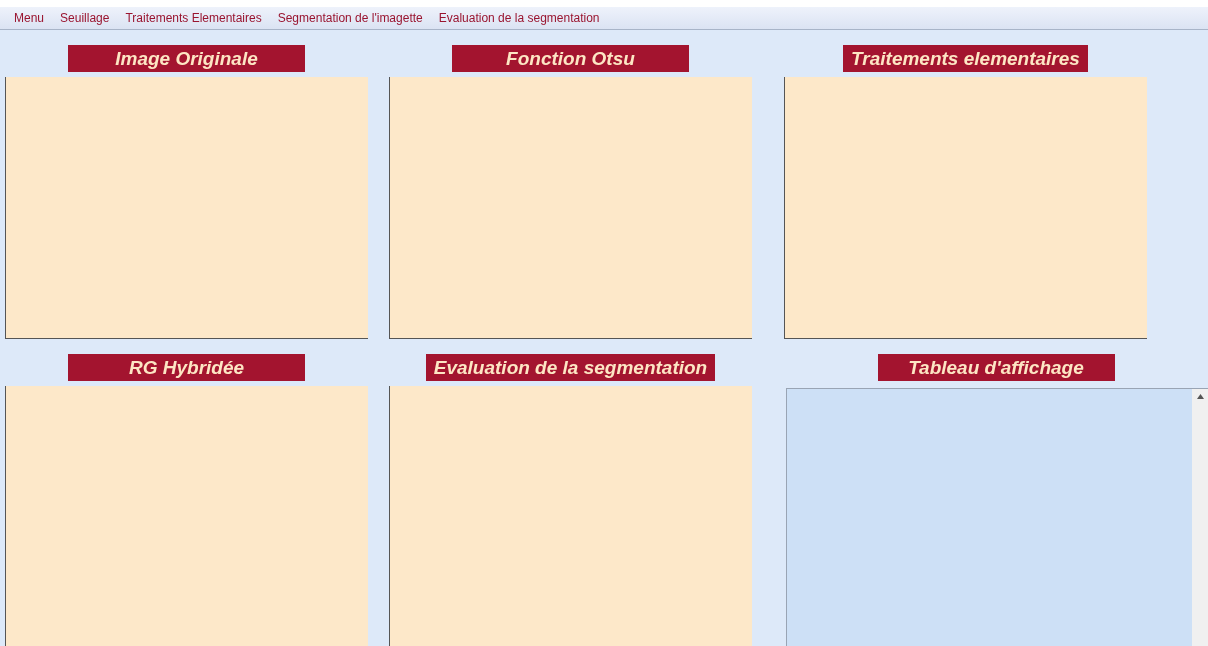 This screenshot has width=1208, height=646. Describe the element at coordinates (1200, 396) in the screenshot. I see `scroll-up-icon` at that location.